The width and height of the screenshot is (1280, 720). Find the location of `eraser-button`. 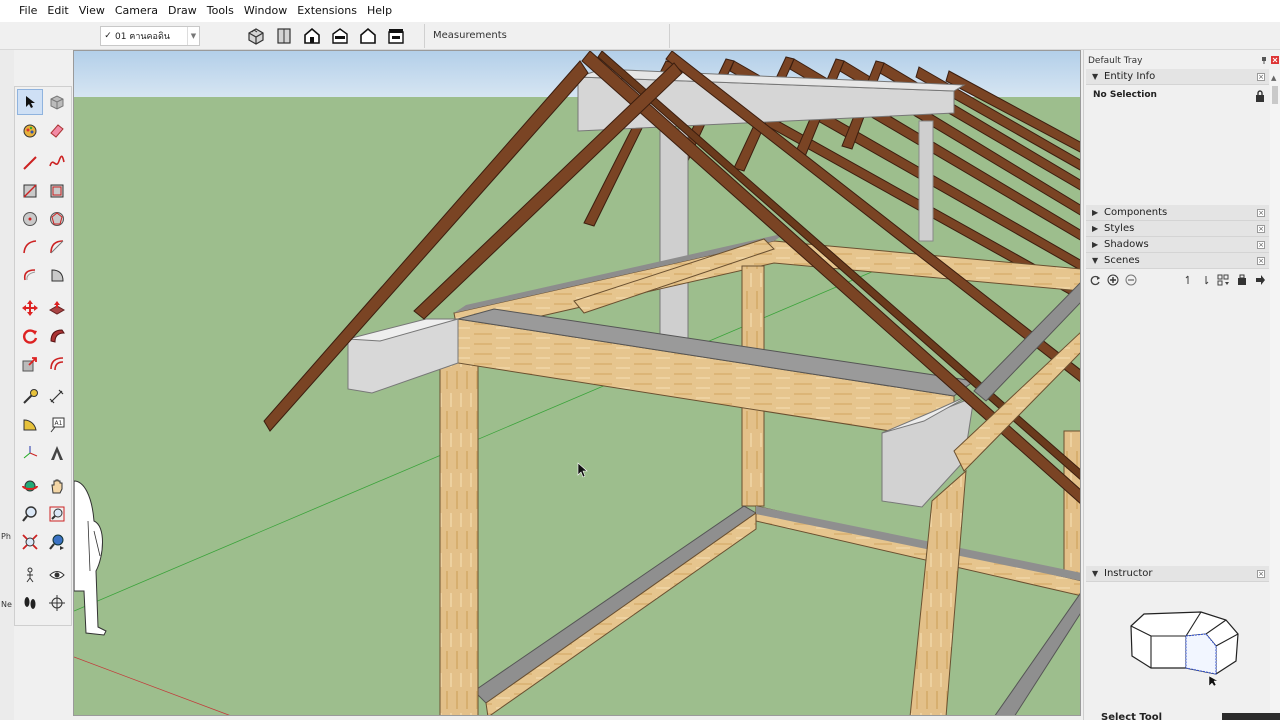

eraser-button is located at coordinates (57, 130).